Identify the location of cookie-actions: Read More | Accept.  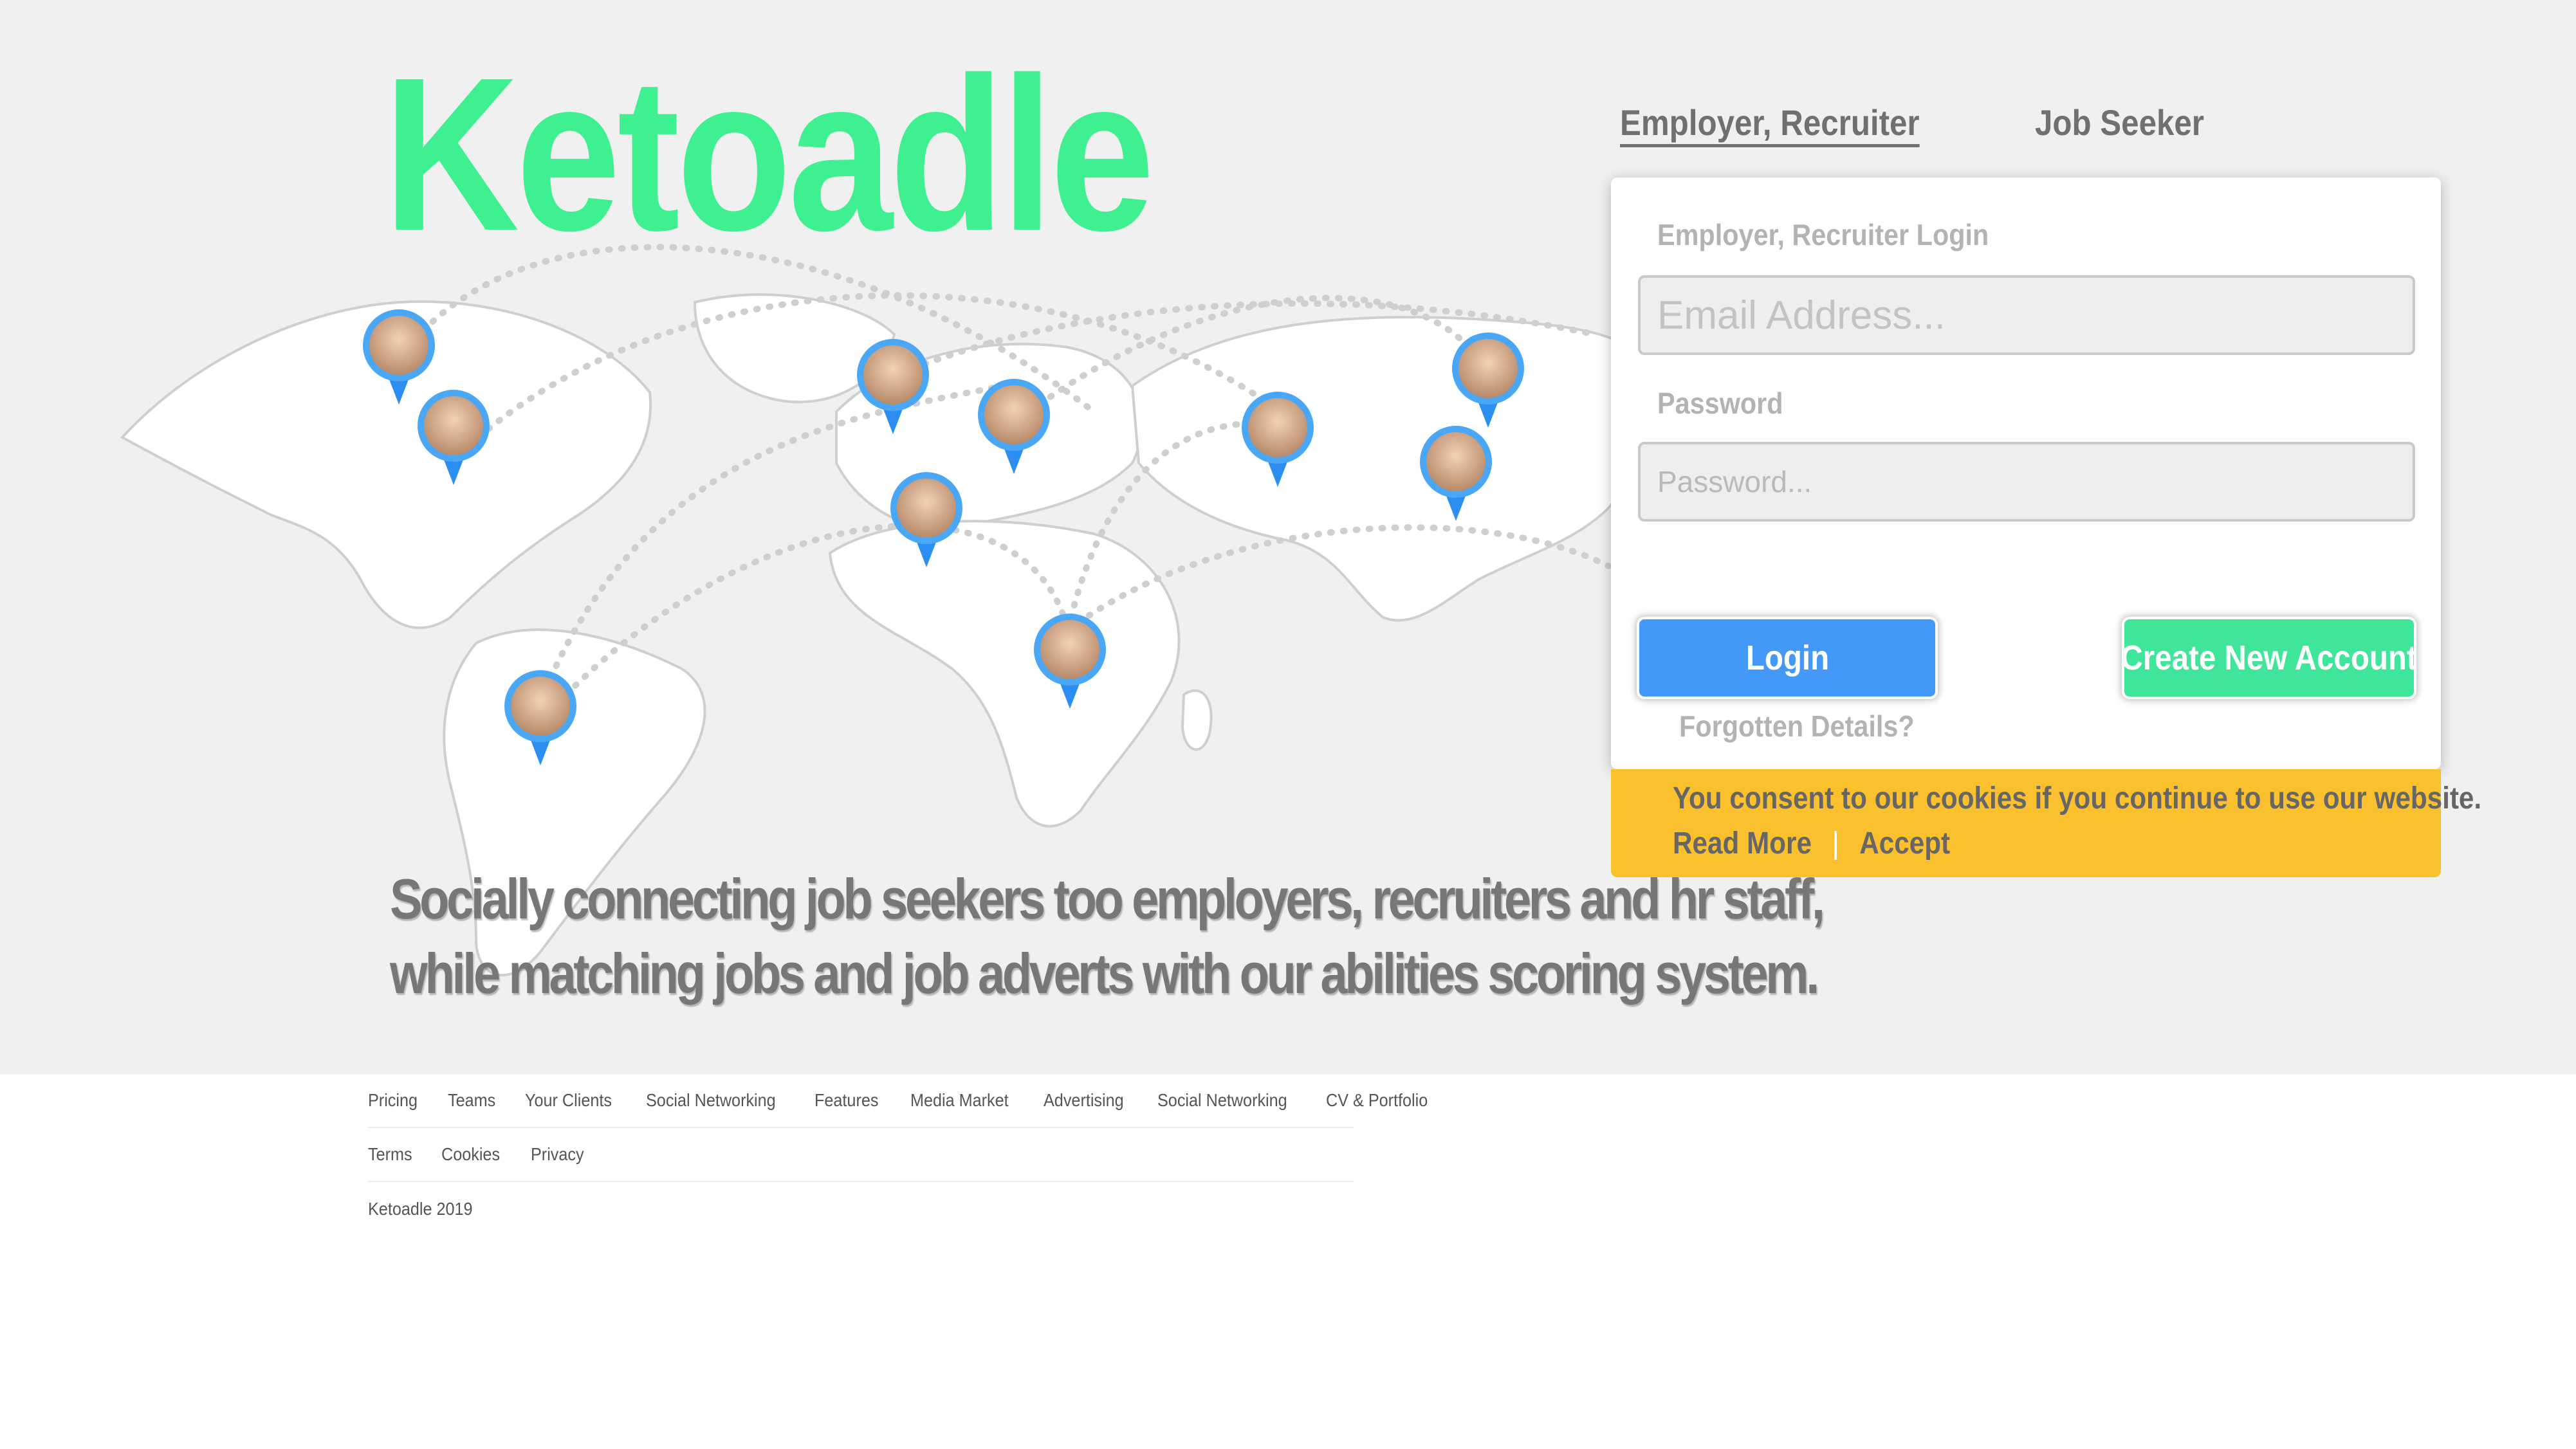
(1811, 844).